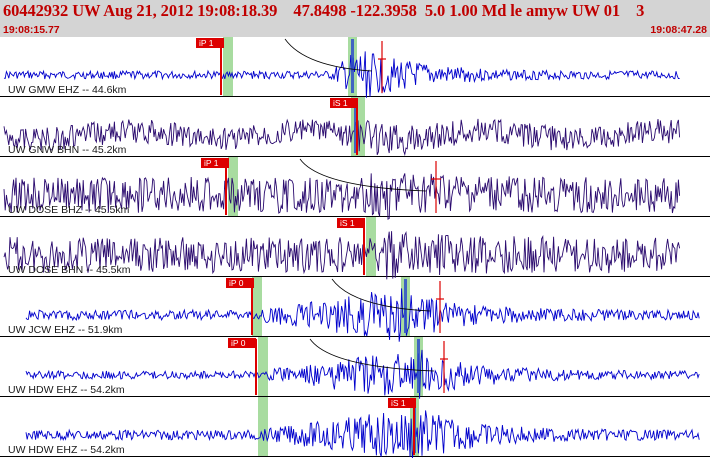  I want to click on station-label: UW JCW EHZ -- 51.9km, so click(65, 330).